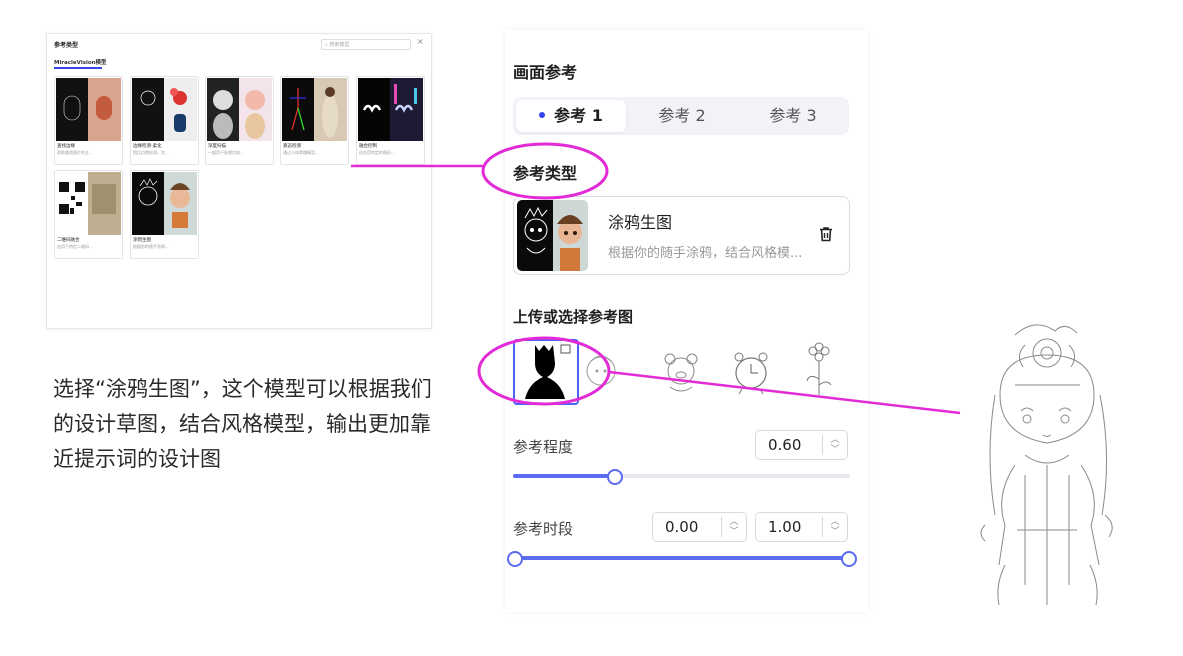  I want to click on strength-label: 参考程度, so click(543, 447).